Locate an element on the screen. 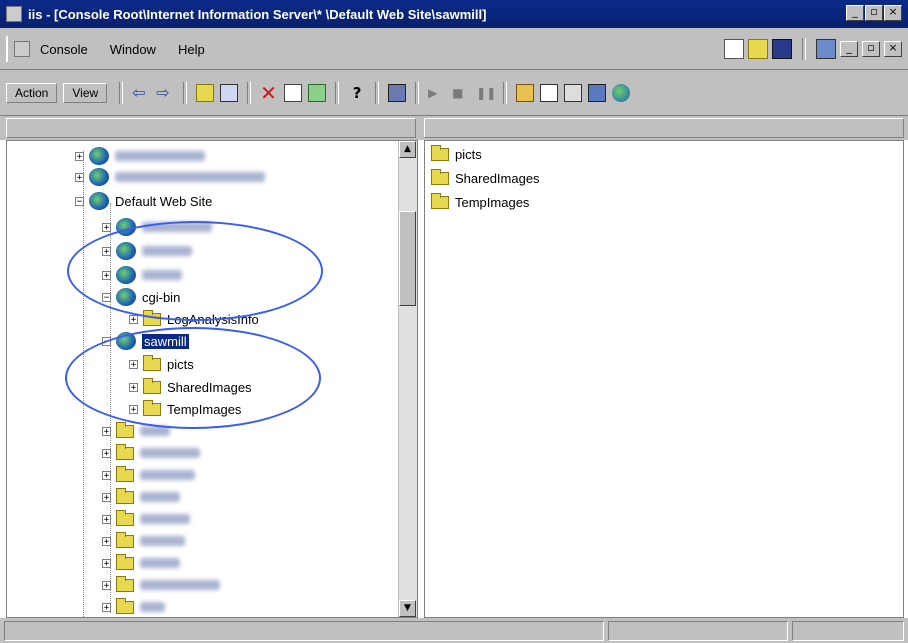 The width and height of the screenshot is (908, 643). action-toolbar-items: Action View ⇦ ⇨ ✕ ? ▶ ■ ❚❚ is located at coordinates (319, 93).